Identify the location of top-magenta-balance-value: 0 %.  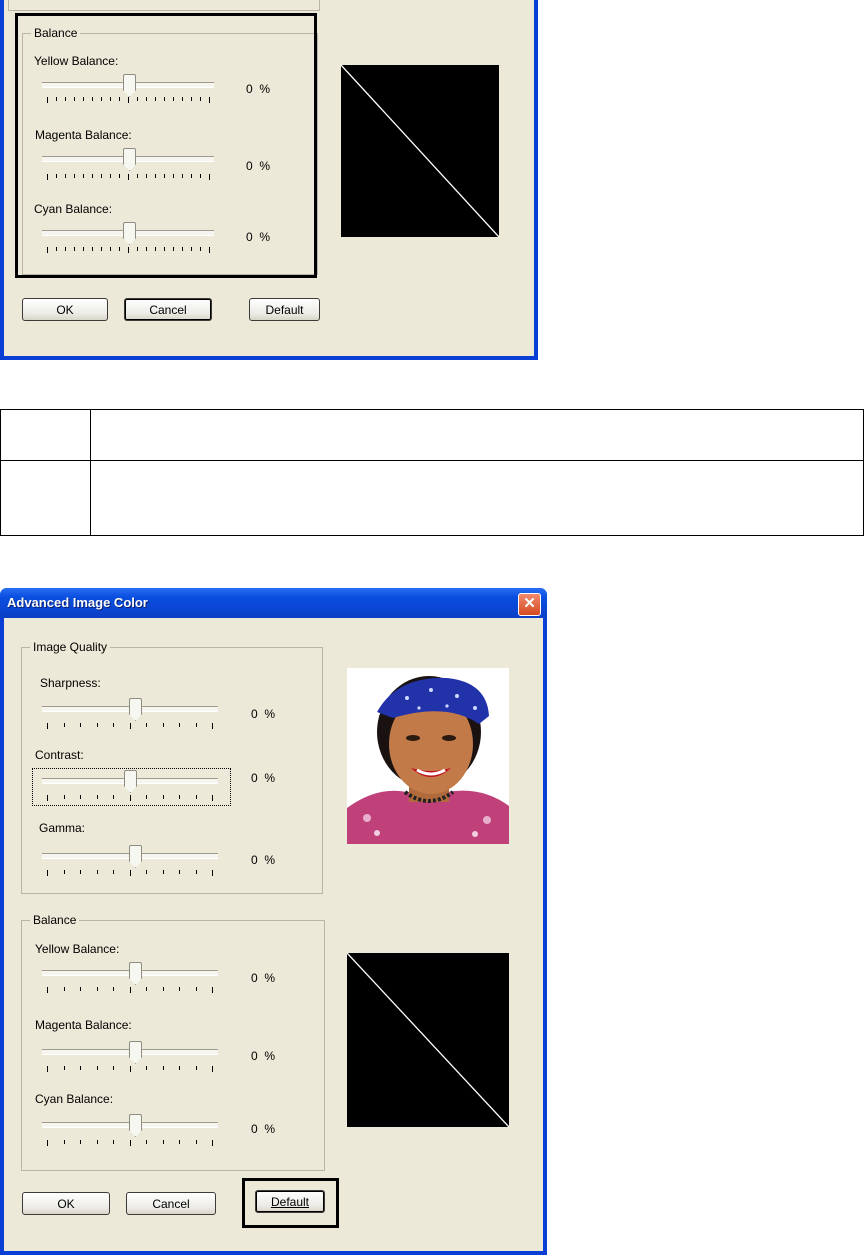
(258, 166).